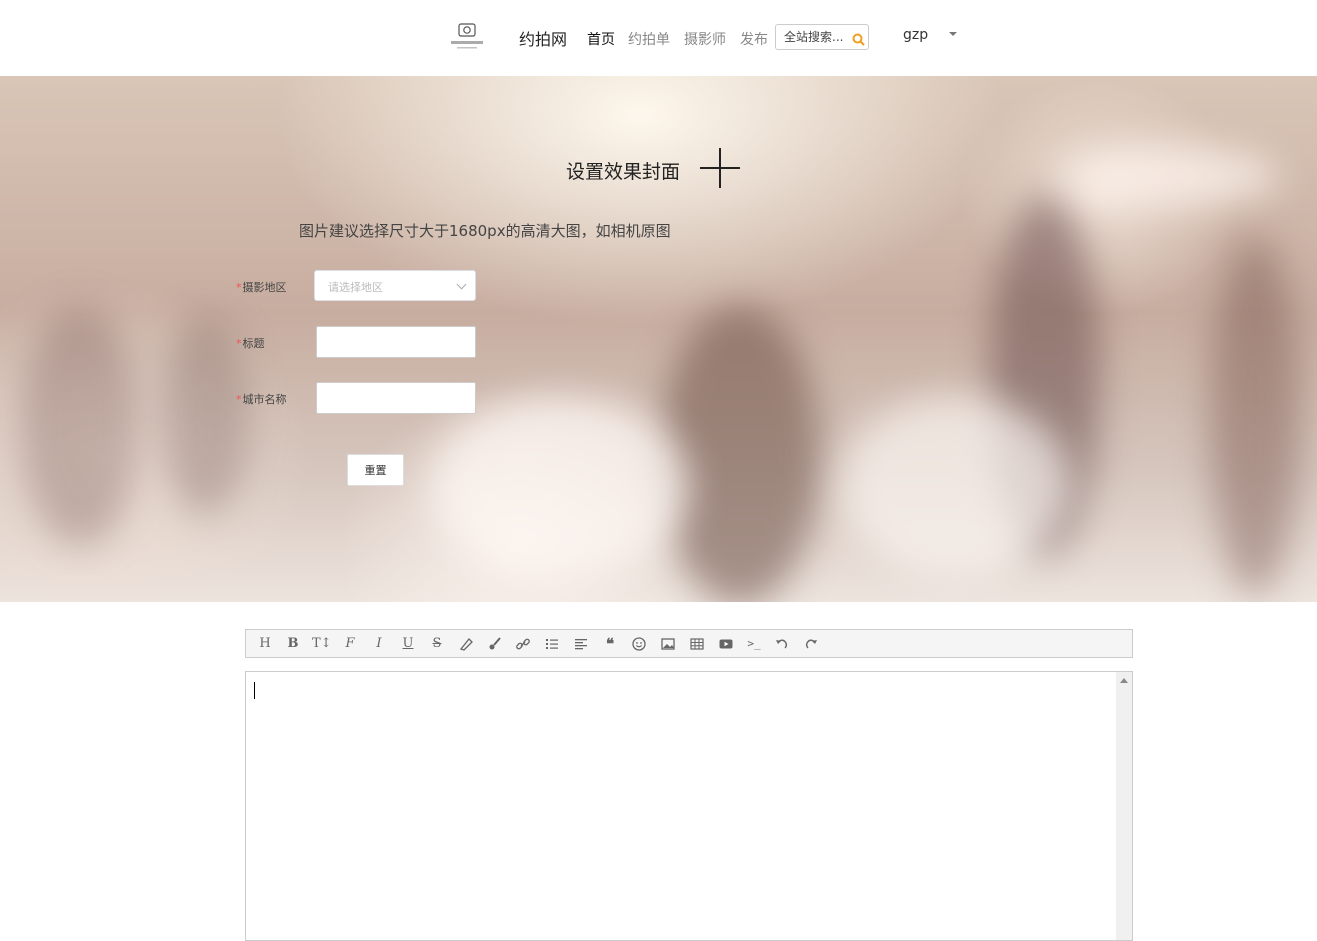 The height and width of the screenshot is (941, 1317). What do you see at coordinates (623, 172) in the screenshot?
I see `cover-title: 设置效果封面` at bounding box center [623, 172].